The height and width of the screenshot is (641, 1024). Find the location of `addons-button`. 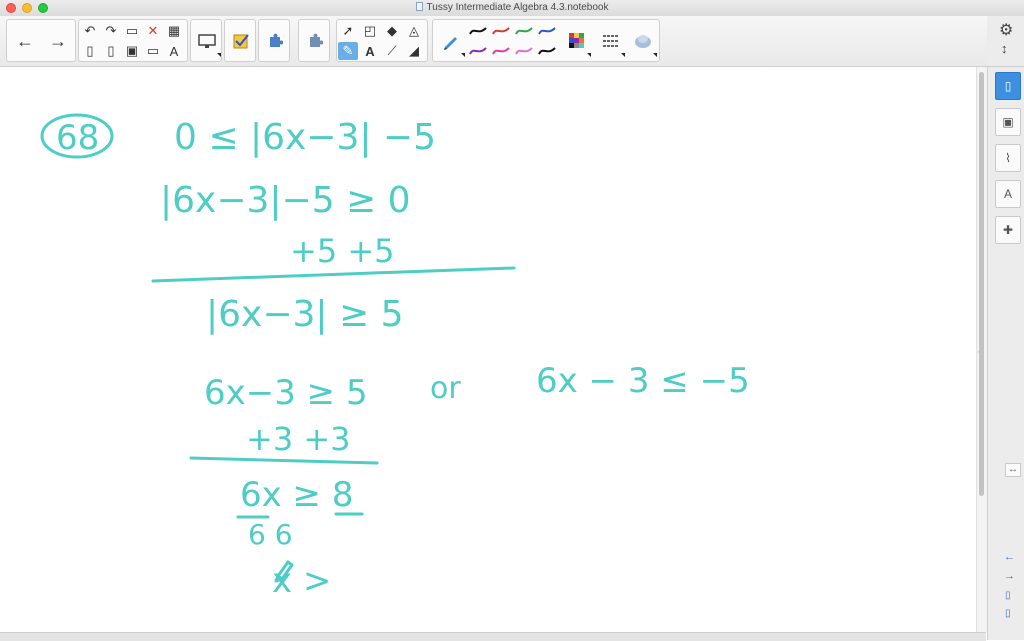

addons-button is located at coordinates (315, 41).